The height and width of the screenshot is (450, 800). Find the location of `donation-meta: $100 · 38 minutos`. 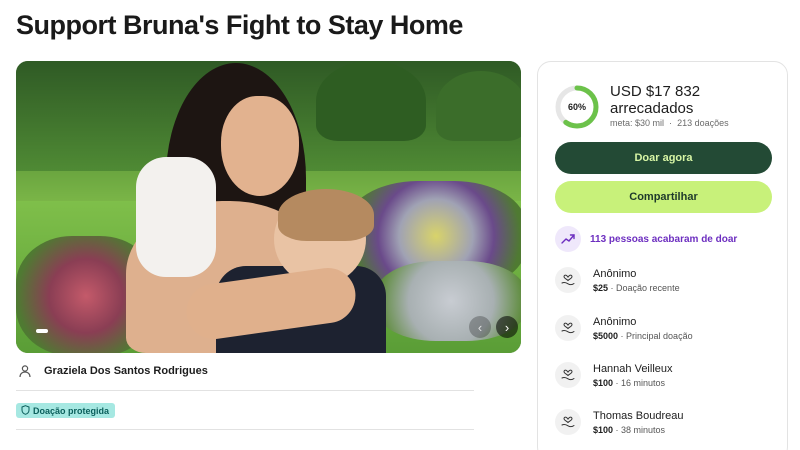

donation-meta: $100 · 38 minutos is located at coordinates (629, 429).